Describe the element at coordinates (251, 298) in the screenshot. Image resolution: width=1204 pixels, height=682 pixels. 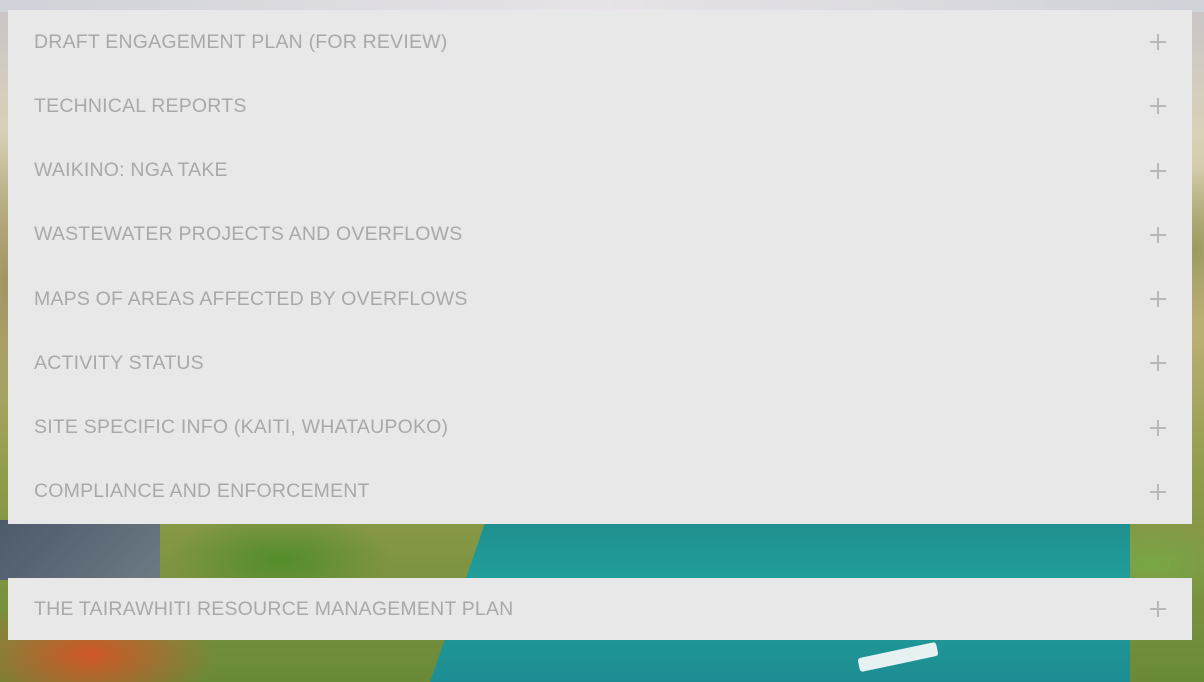
I see `accordion-item-label: MAPS OF AREAS AFFECTED BY OVERFLOWS` at that location.